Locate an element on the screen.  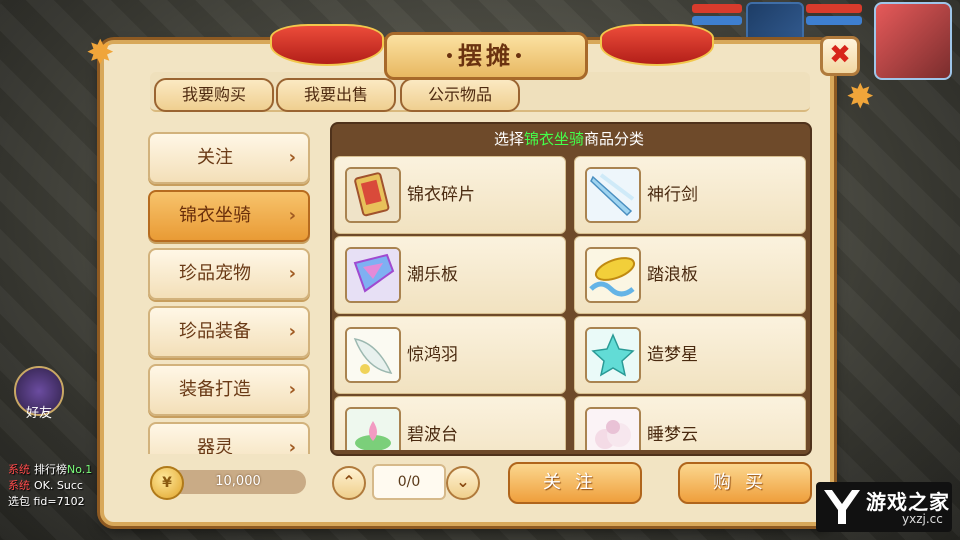
currency-amount: 10,000 is located at coordinates (238, 481).